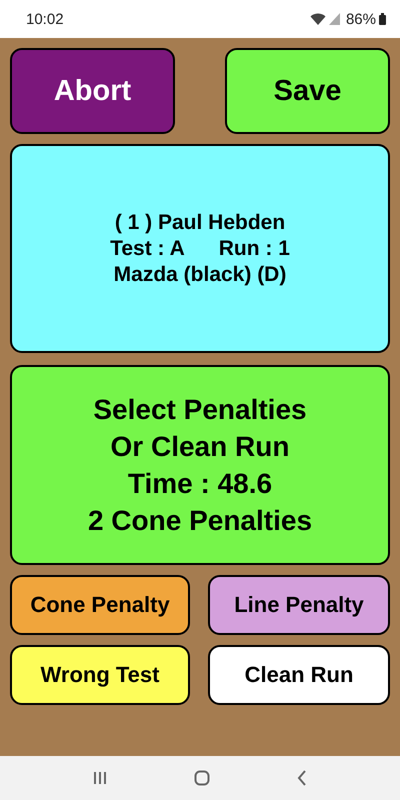 The image size is (400, 800). I want to click on penalty-button: Cone Penalty, so click(100, 605).